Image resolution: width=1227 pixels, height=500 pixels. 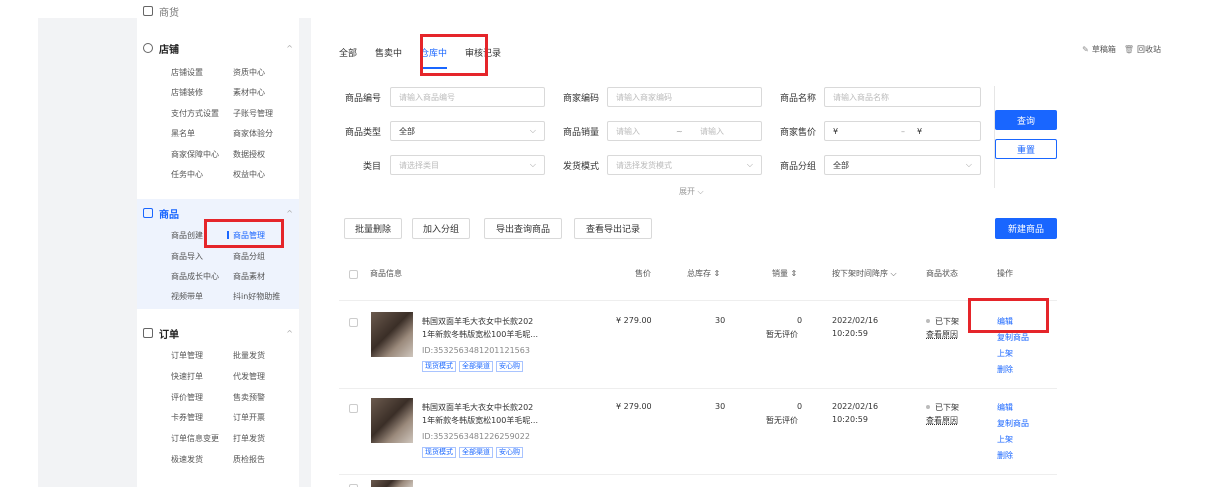 I want to click on sidebar-item: 素材中心, so click(x=249, y=92).